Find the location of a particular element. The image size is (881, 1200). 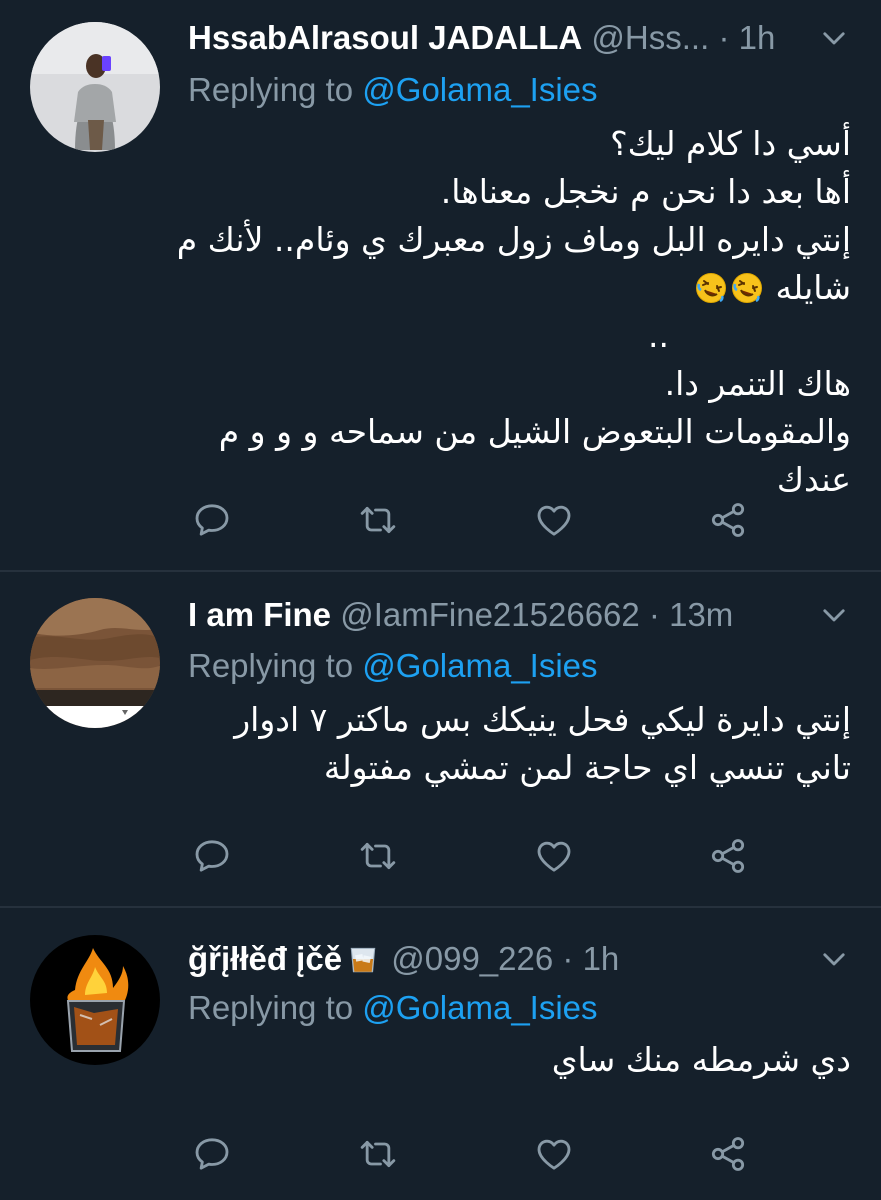

tweet-header: HssabAlrasoul JADALLA @Hss... · 1h is located at coordinates (519, 38).